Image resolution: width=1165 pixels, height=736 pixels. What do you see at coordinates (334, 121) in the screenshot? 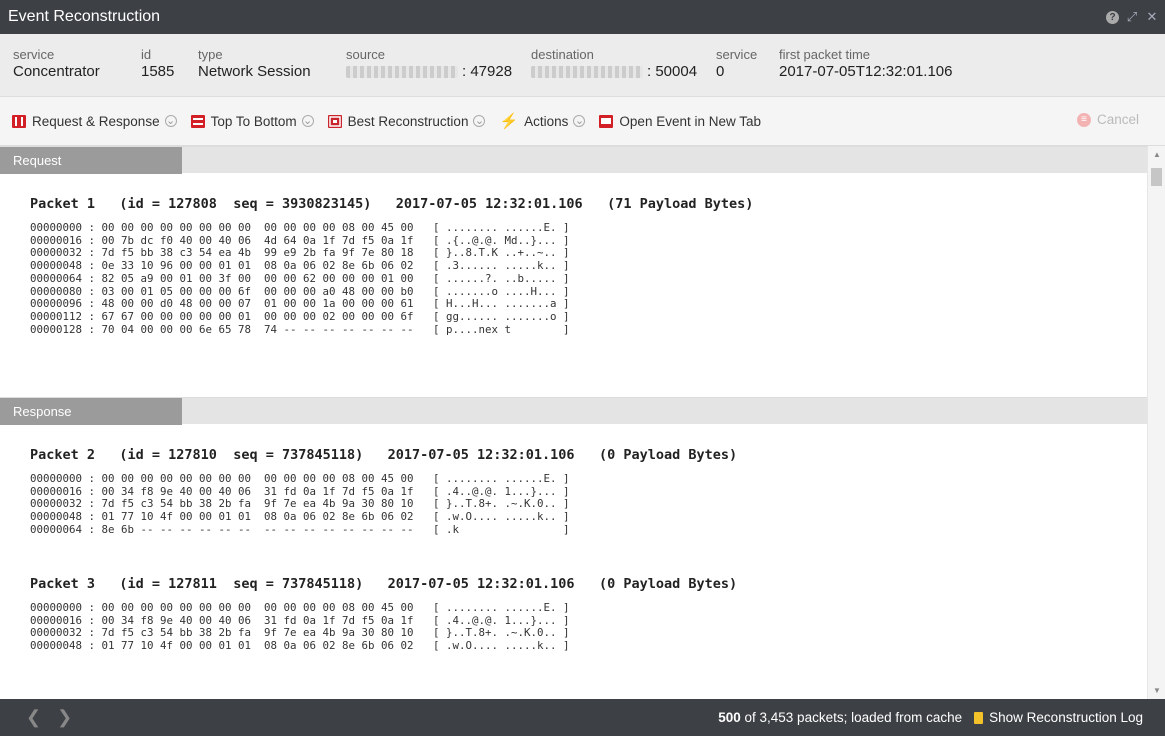
I see `reconstruction-icon` at bounding box center [334, 121].